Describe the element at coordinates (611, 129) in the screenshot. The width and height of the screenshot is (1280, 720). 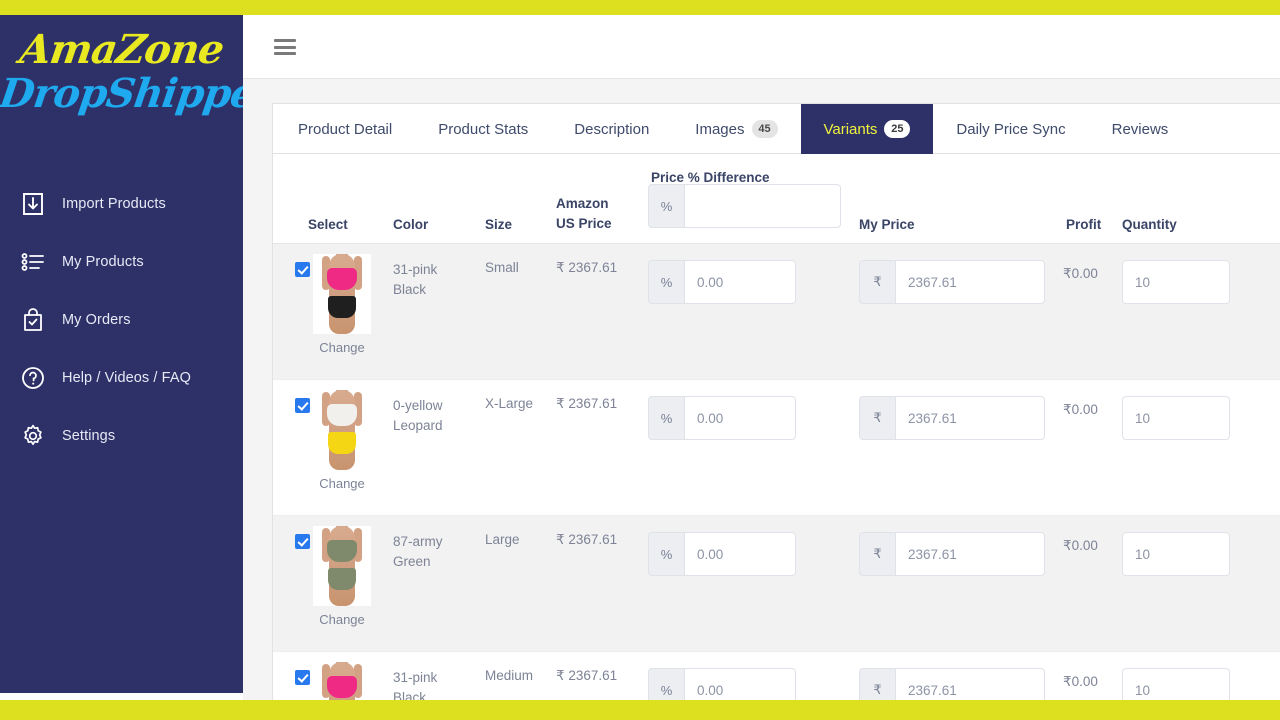
I see `tab-description: Description` at that location.